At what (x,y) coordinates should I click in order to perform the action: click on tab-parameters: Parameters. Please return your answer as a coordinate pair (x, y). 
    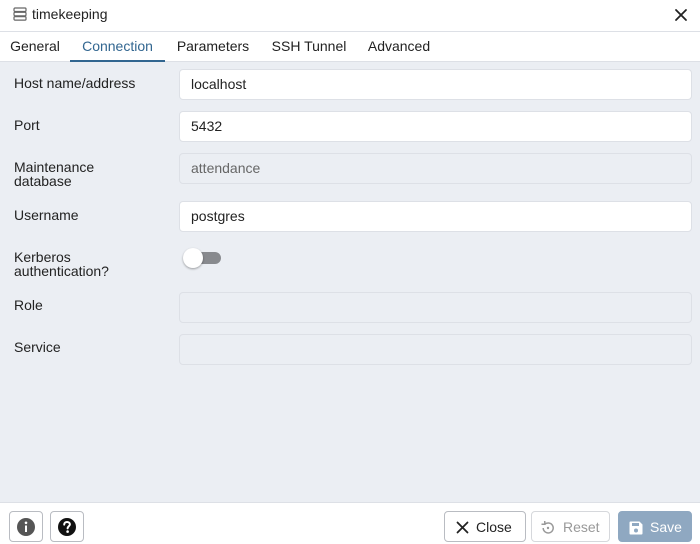
    Looking at the image, I should click on (213, 47).